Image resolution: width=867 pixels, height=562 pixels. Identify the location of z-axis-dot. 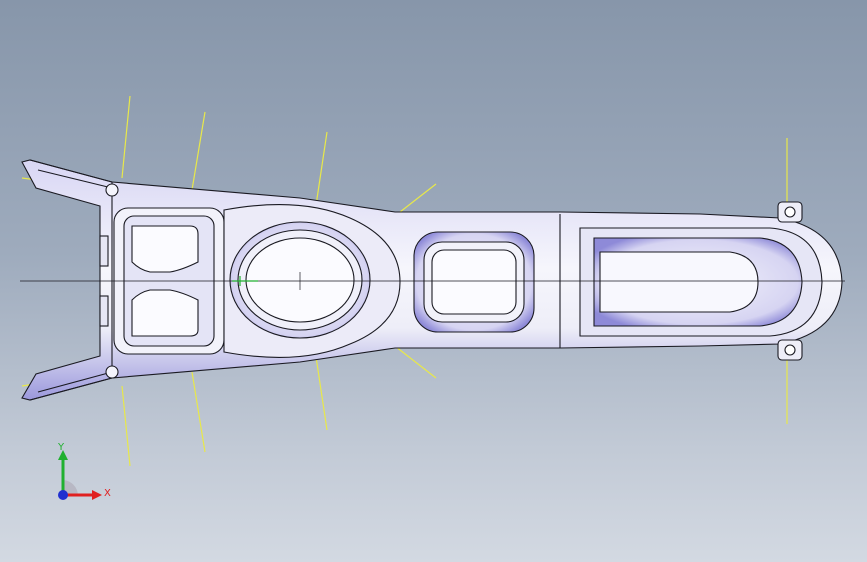
(63, 495).